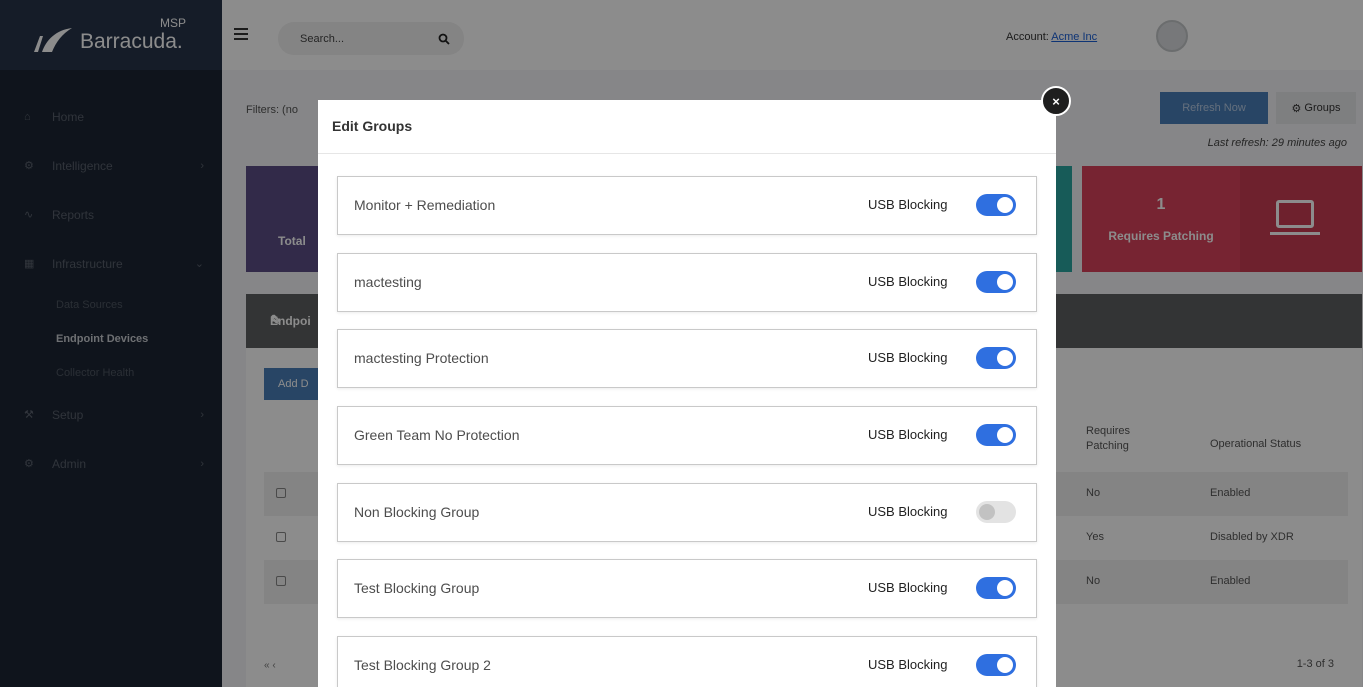 The width and height of the screenshot is (1363, 687). Describe the element at coordinates (687, 661) in the screenshot. I see `group-item: Test Blocking Group 2 USB Blocking` at that location.